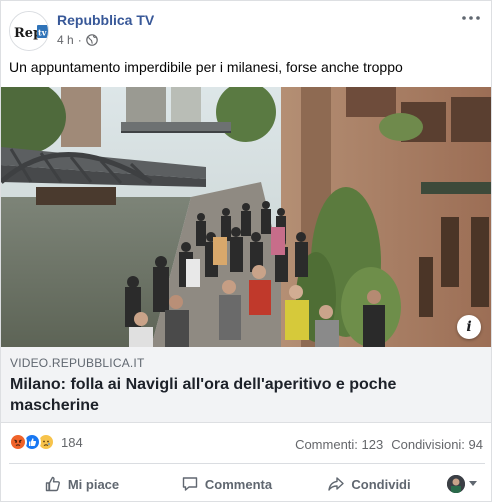  I want to click on post-as-selector, so click(466, 484).